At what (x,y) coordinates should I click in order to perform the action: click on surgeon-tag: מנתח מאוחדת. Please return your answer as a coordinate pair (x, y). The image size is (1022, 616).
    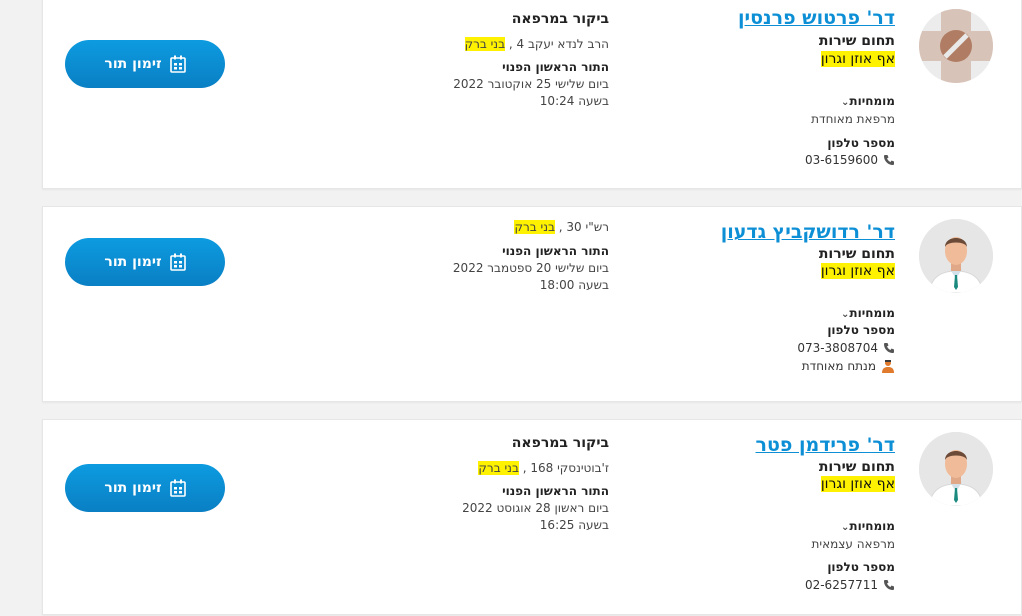
    Looking at the image, I should click on (848, 366).